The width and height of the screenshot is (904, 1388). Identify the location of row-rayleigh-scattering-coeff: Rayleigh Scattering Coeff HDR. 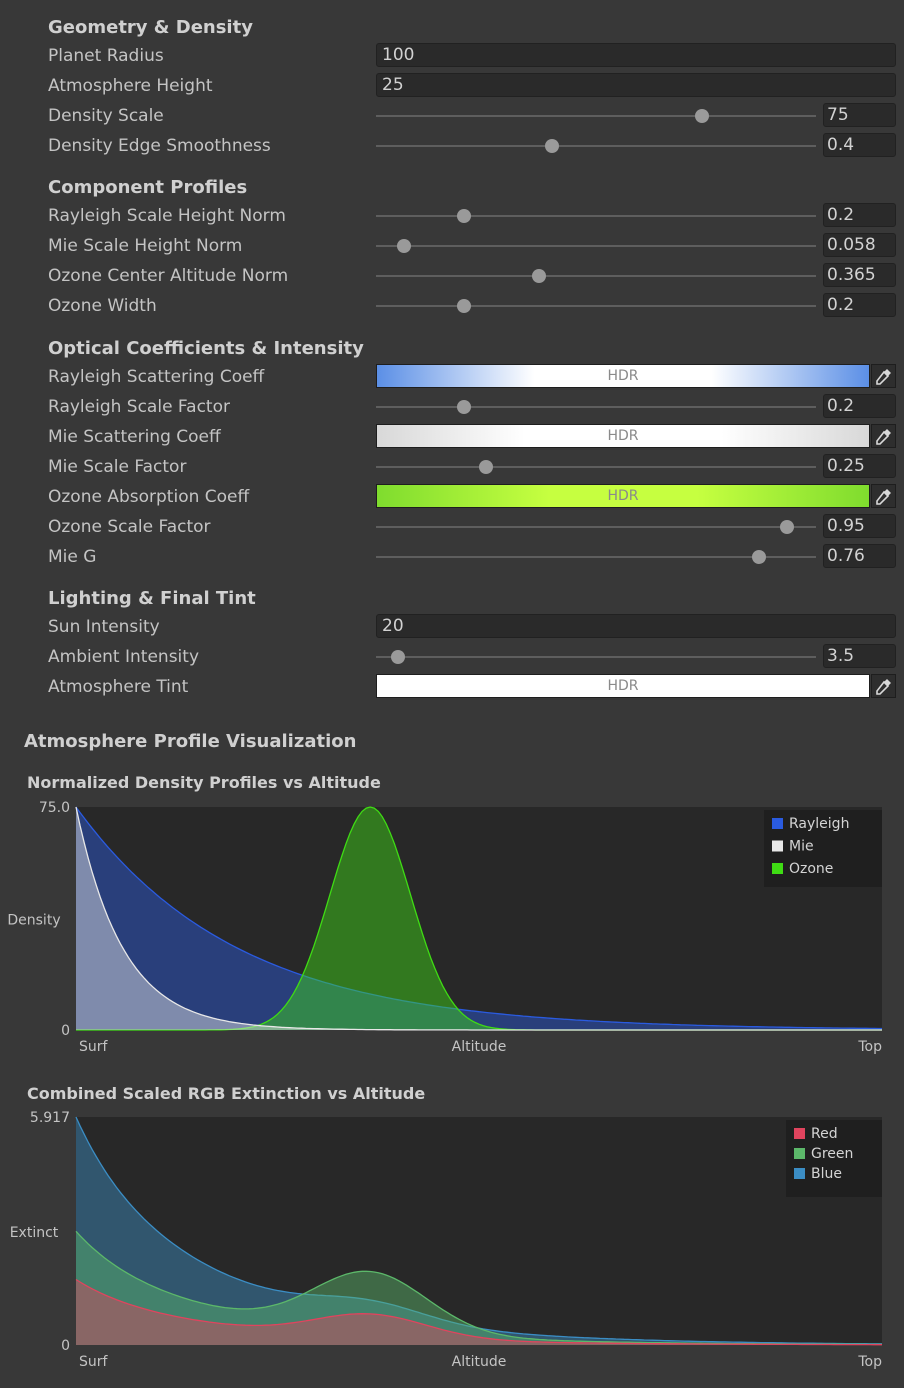
(452, 378).